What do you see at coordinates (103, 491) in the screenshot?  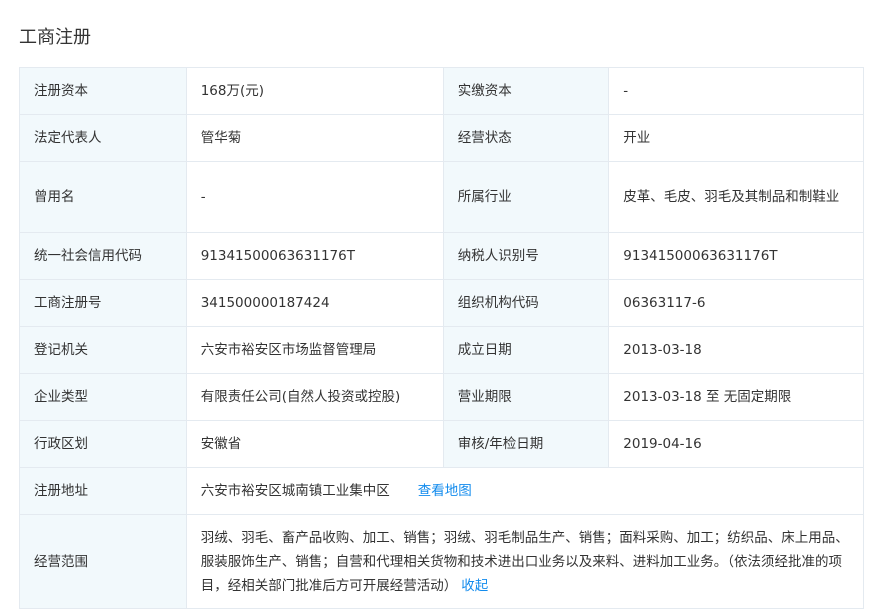 I see `address-label: 注册地址` at bounding box center [103, 491].